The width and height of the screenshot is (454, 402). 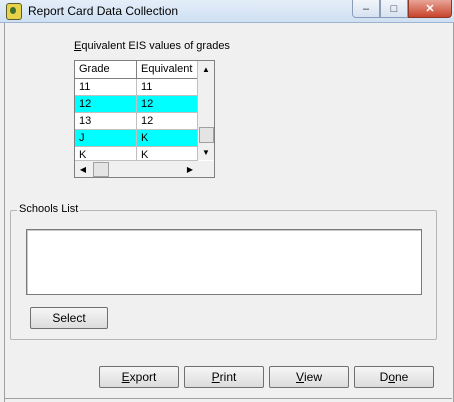 What do you see at coordinates (167, 138) in the screenshot?
I see `equivalent-cell: K` at bounding box center [167, 138].